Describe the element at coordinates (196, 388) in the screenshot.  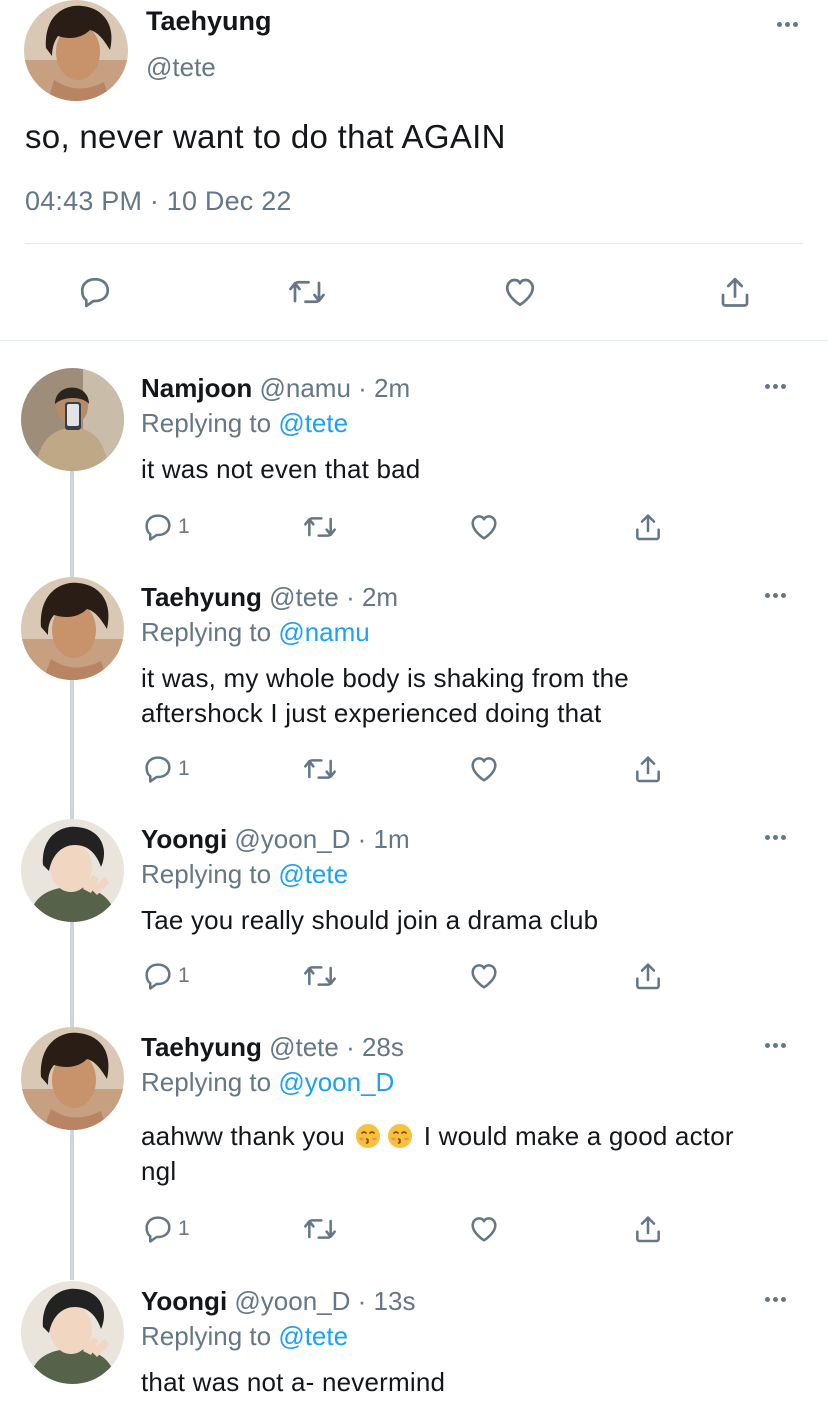
I see `author-name: Namjoon` at that location.